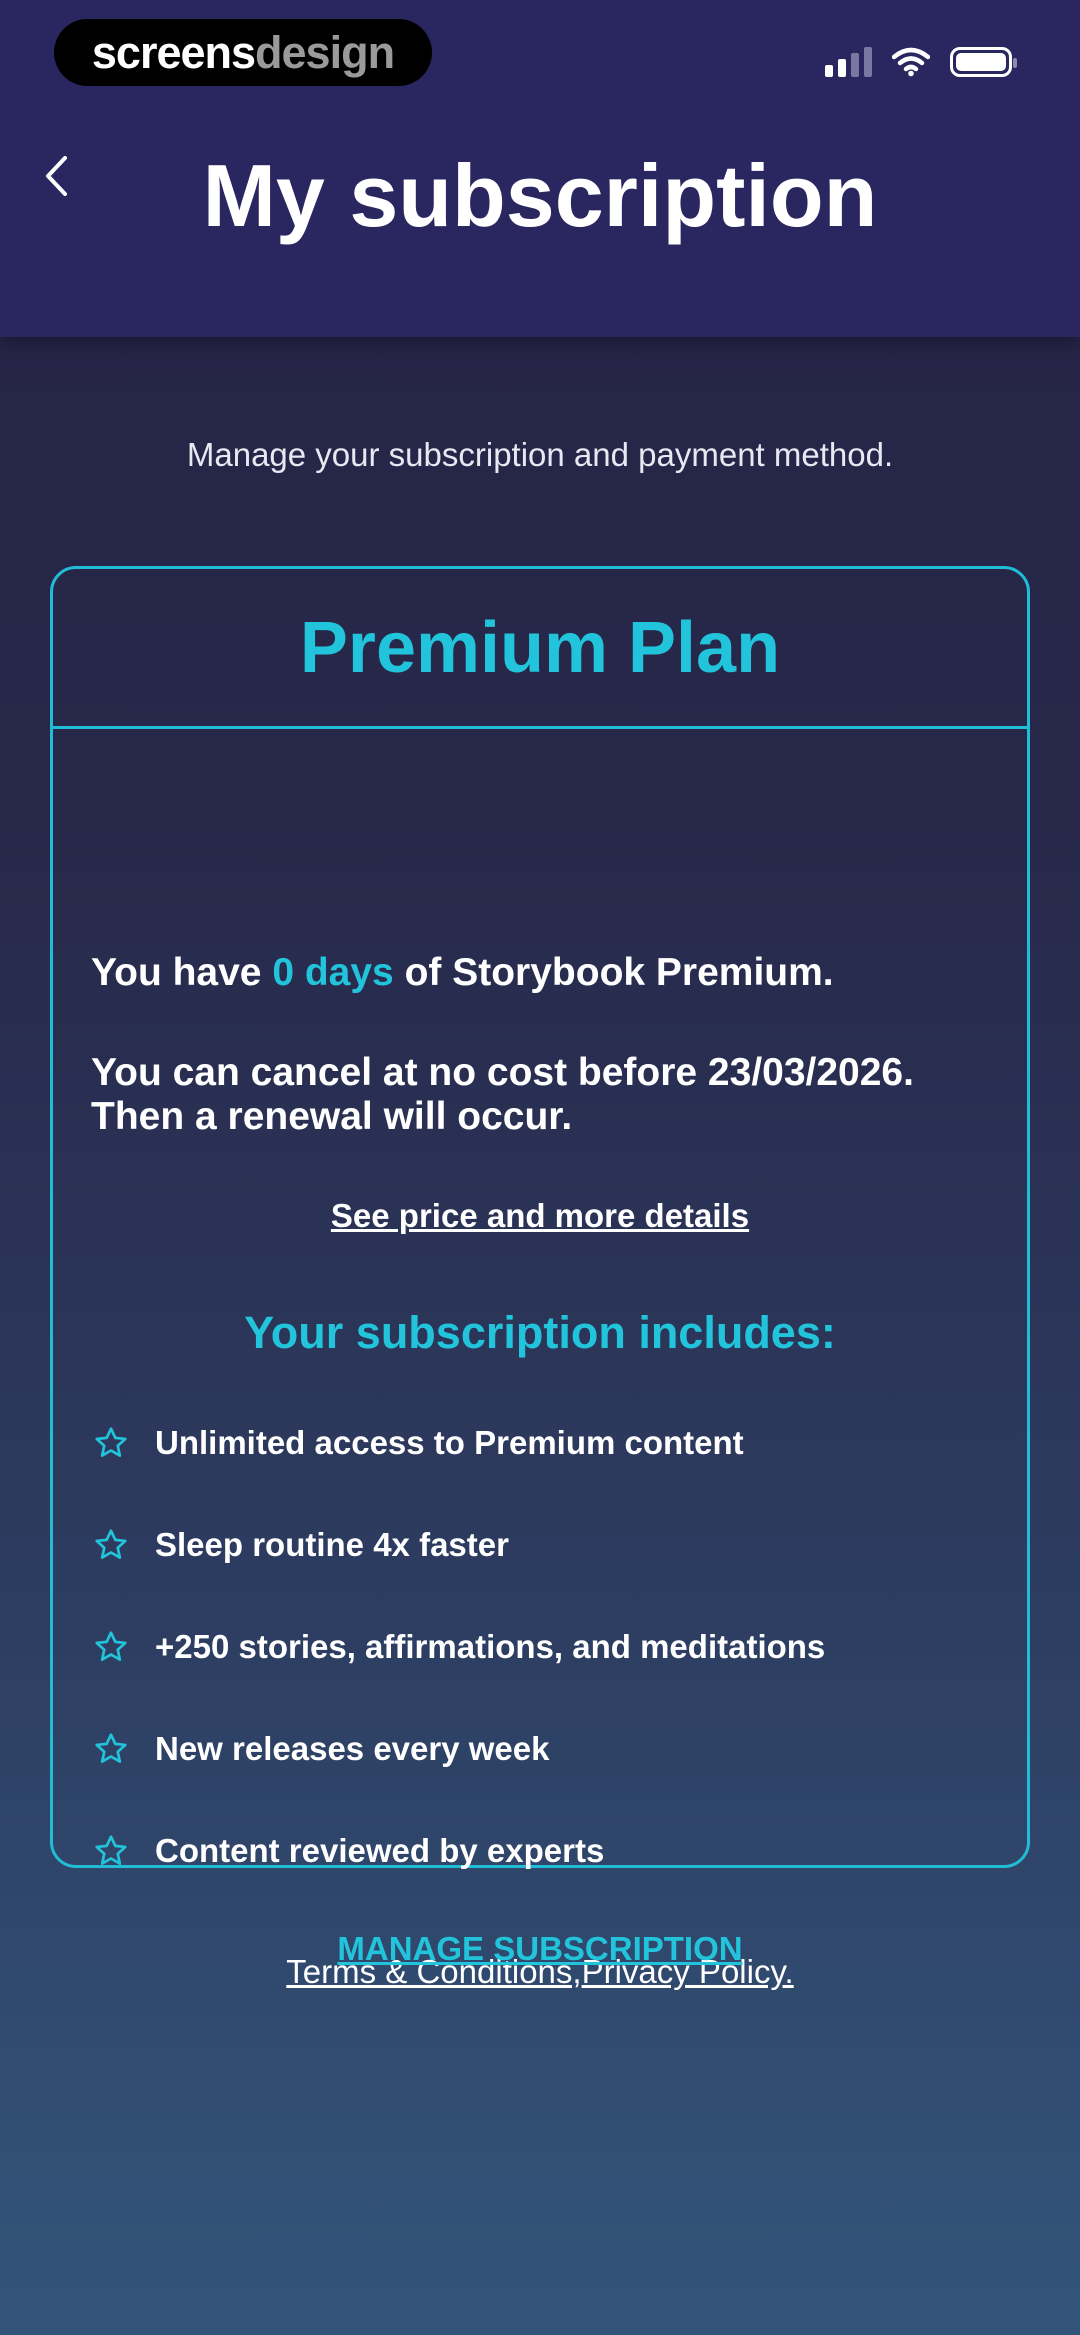  I want to click on feature-text: Unlimited access to Premium content, so click(449, 1442).